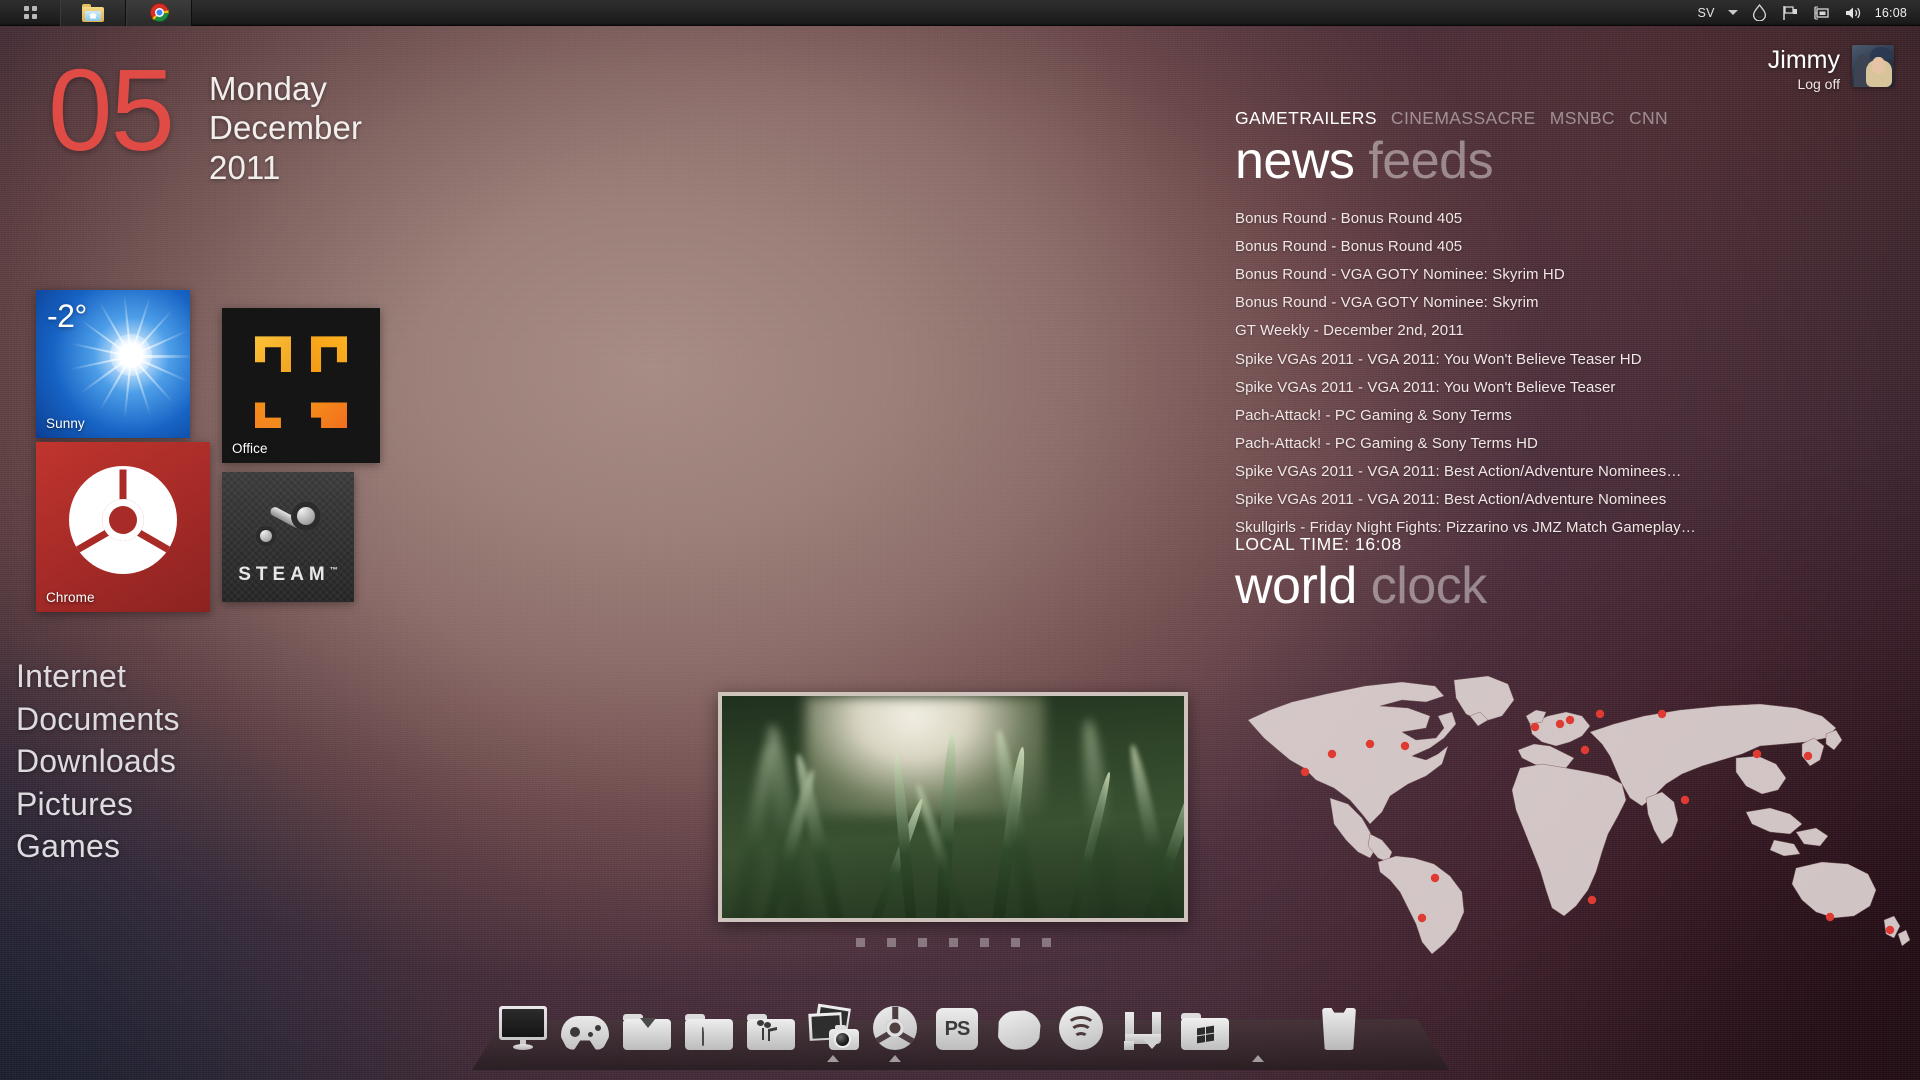  Describe the element at coordinates (1565, 303) in the screenshot. I see `news-item: Bonus Round - VGA GOTY Nominee: Skyrim` at that location.